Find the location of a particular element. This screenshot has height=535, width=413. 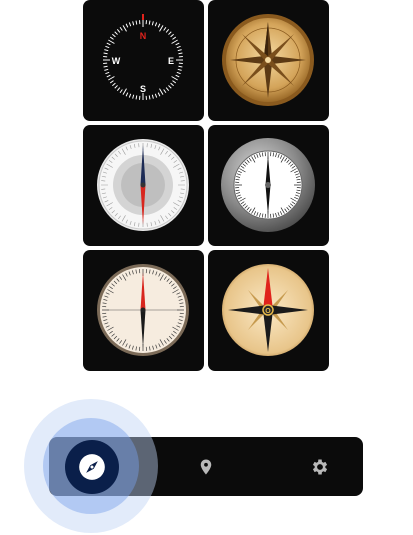

center-label: O is located at coordinates (268, 311).